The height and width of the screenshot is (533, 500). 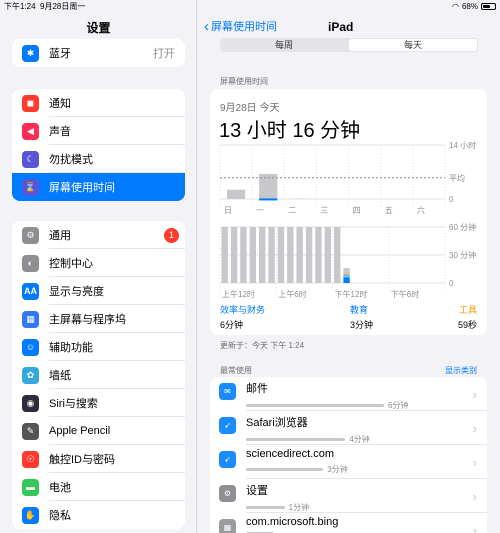 I want to click on sidebar-item-label: 蓝牙, so click(x=60, y=54).